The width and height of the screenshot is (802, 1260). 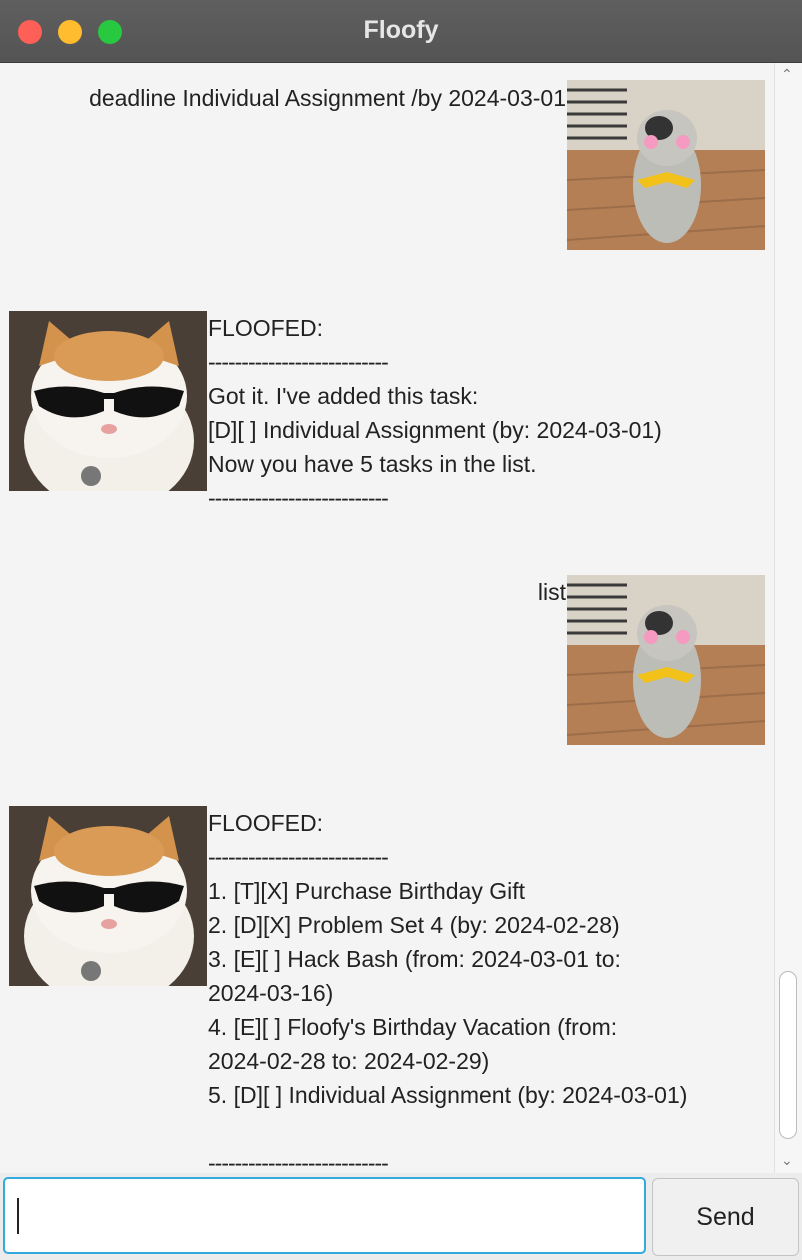 I want to click on message-input, so click(x=324, y=1215).